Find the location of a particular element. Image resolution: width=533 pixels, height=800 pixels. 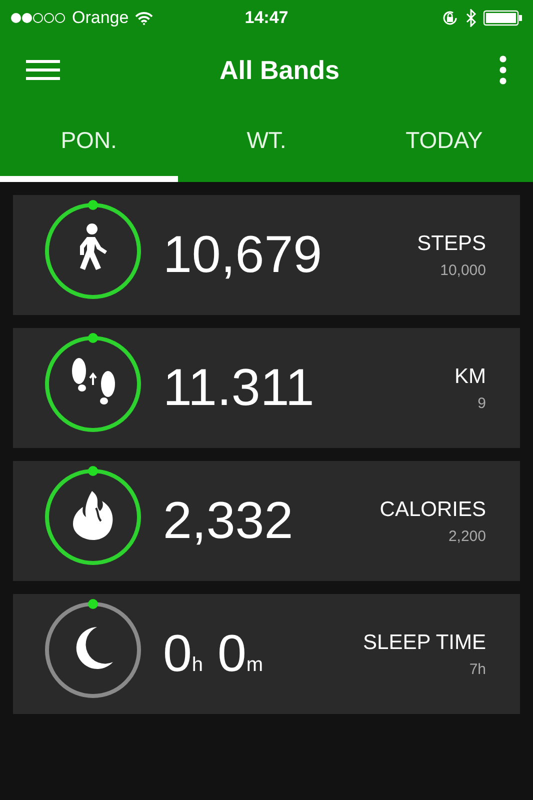

wifi-icon is located at coordinates (143, 18).